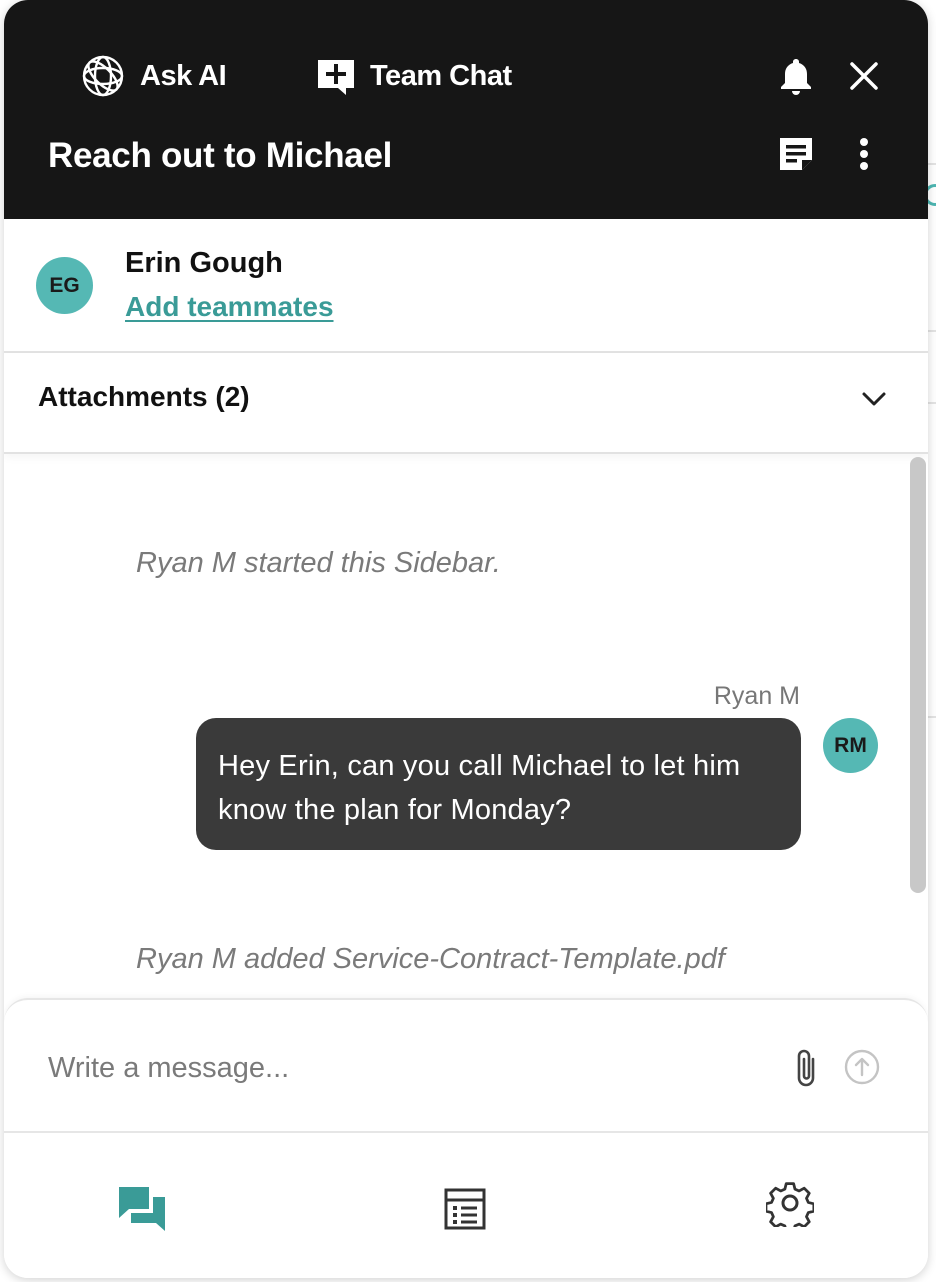  I want to click on settings-icon, so click(790, 1203).